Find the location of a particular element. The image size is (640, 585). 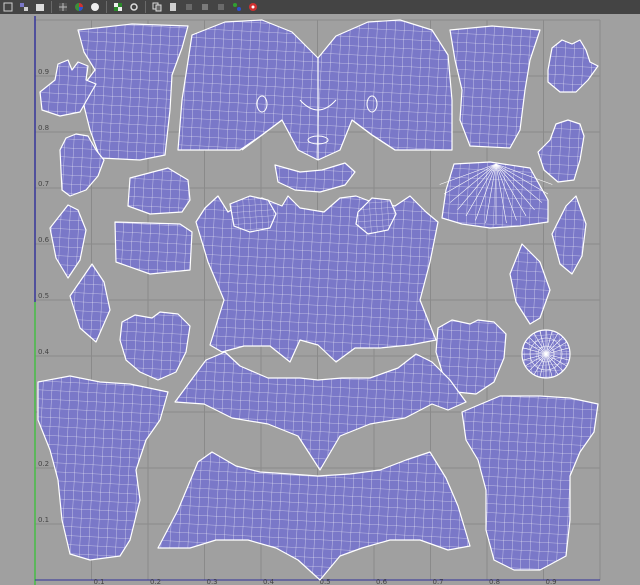

settings-button is located at coordinates (253, 7).